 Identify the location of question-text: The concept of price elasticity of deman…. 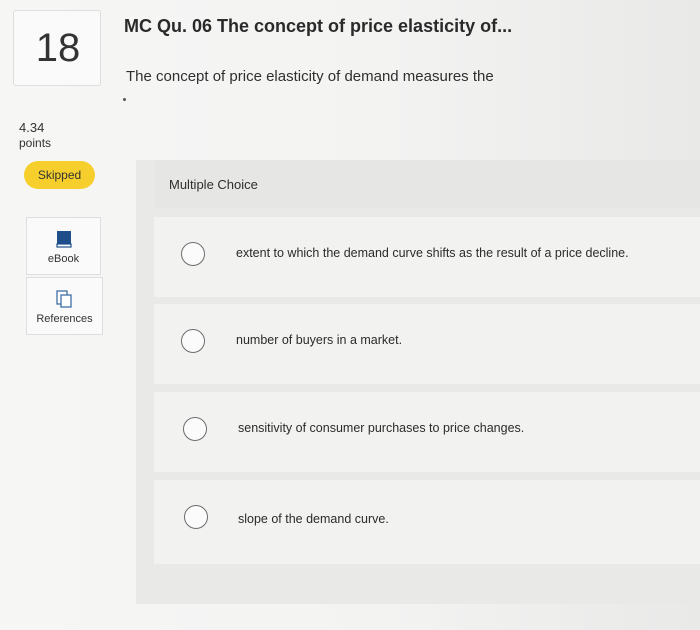
(310, 76).